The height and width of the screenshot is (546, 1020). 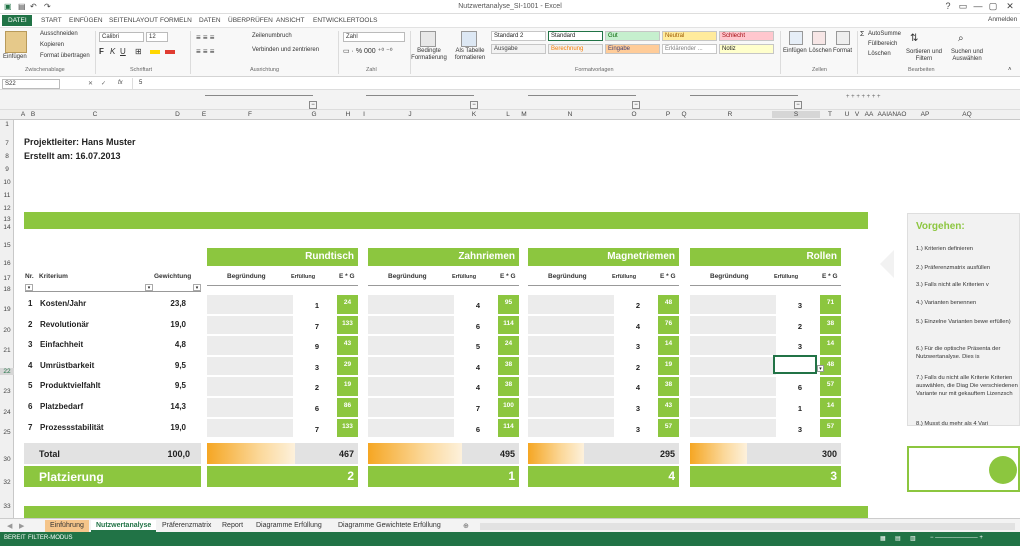 I want to click on column-header-n: N, so click(x=570, y=114).